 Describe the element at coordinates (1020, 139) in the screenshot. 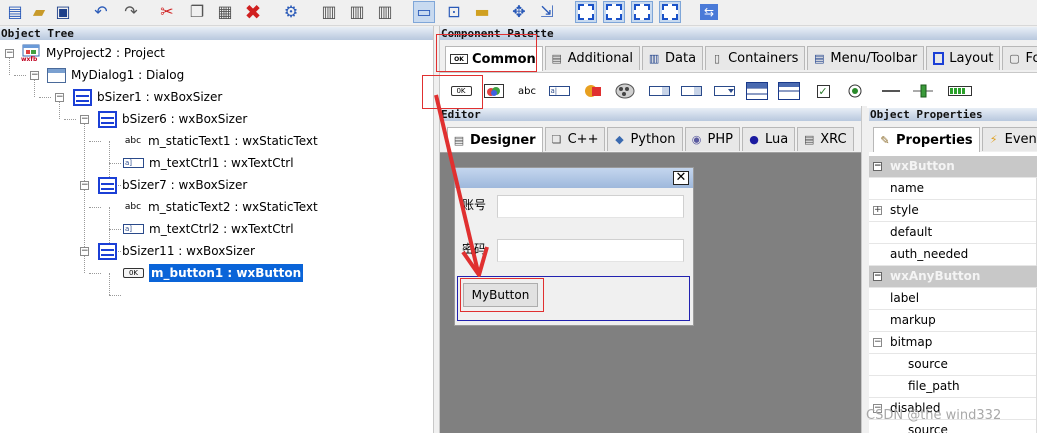

I see `tab-label: Events` at that location.